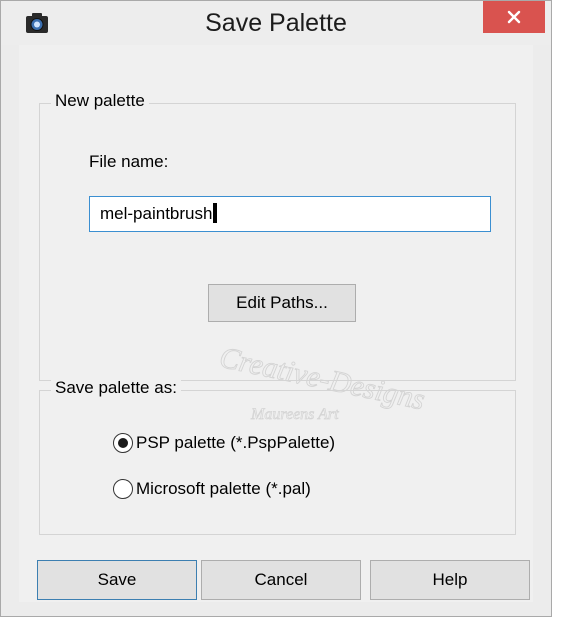 This screenshot has height=622, width=561. What do you see at coordinates (290, 214) in the screenshot?
I see `file-name-input: mel-paintbrush` at bounding box center [290, 214].